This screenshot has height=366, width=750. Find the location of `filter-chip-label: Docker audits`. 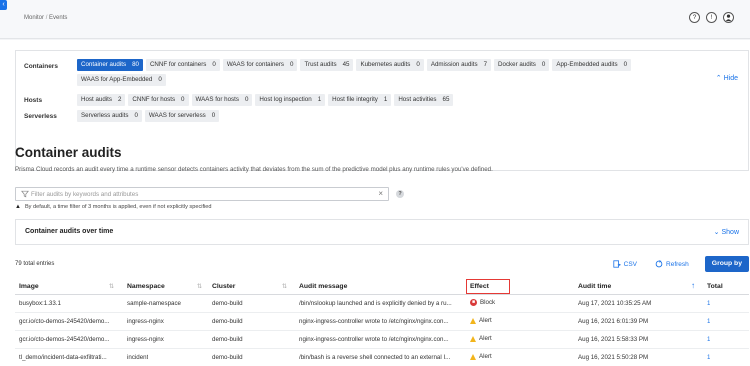

filter-chip-label: Docker audits is located at coordinates (517, 64).